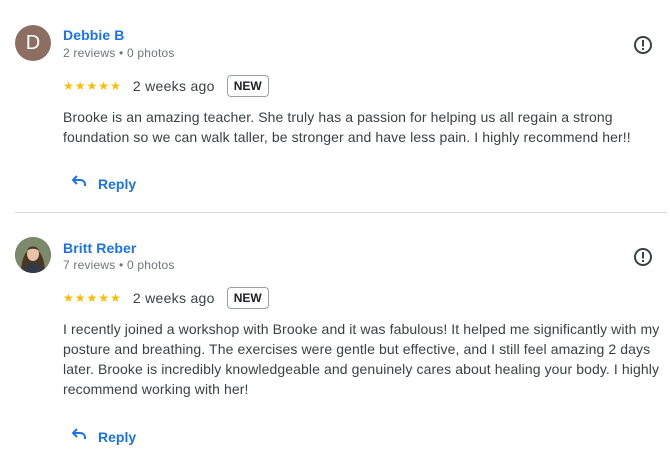  I want to click on reviewer-meta: 2 reviews • 0 photos, so click(119, 53).